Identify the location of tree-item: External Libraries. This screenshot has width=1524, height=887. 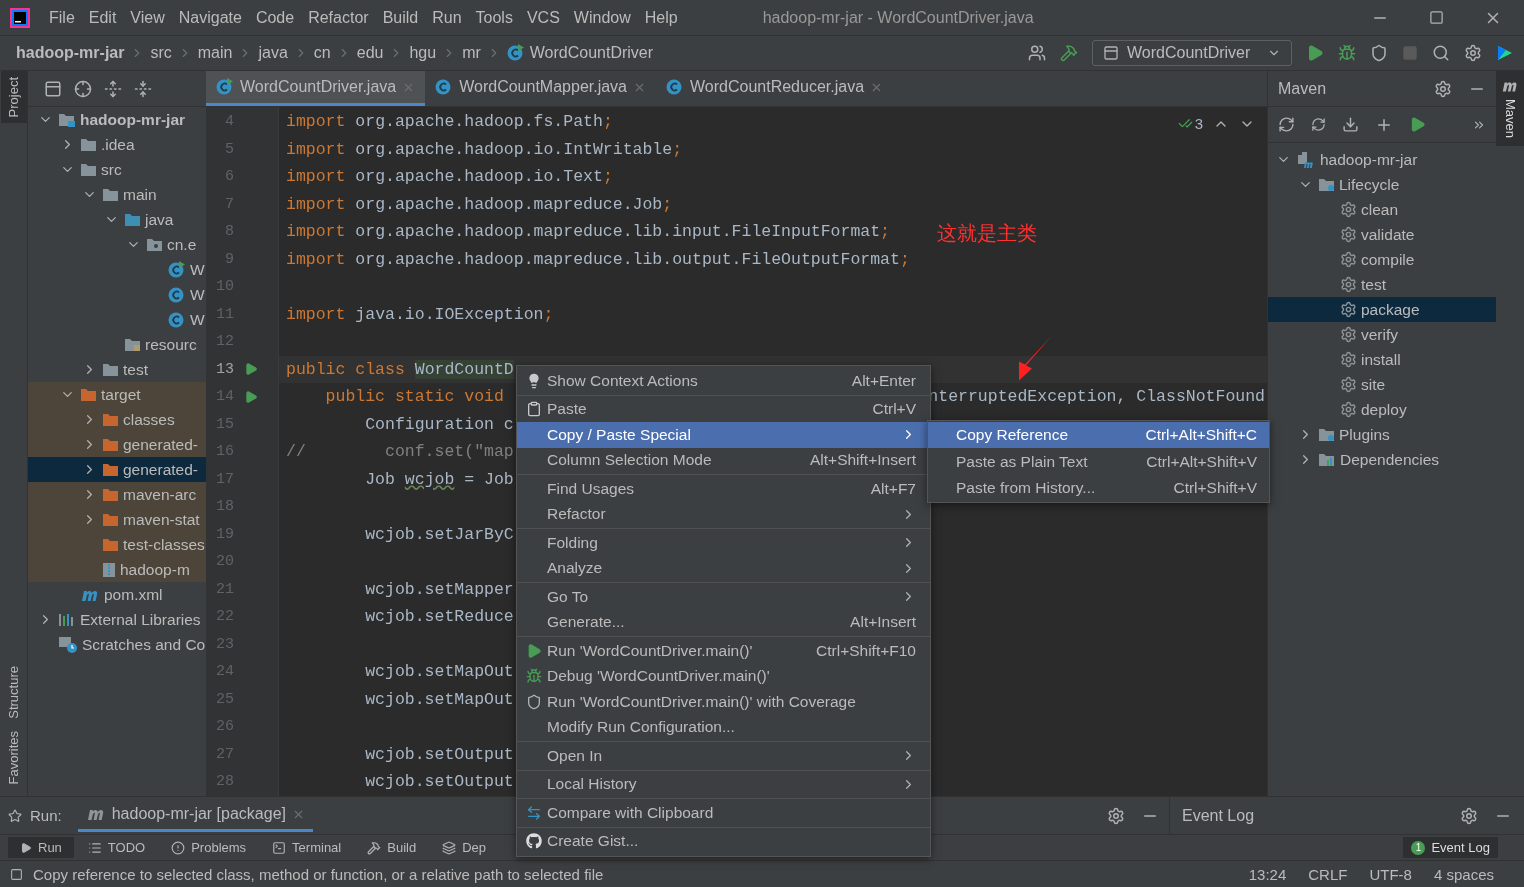
(117, 619).